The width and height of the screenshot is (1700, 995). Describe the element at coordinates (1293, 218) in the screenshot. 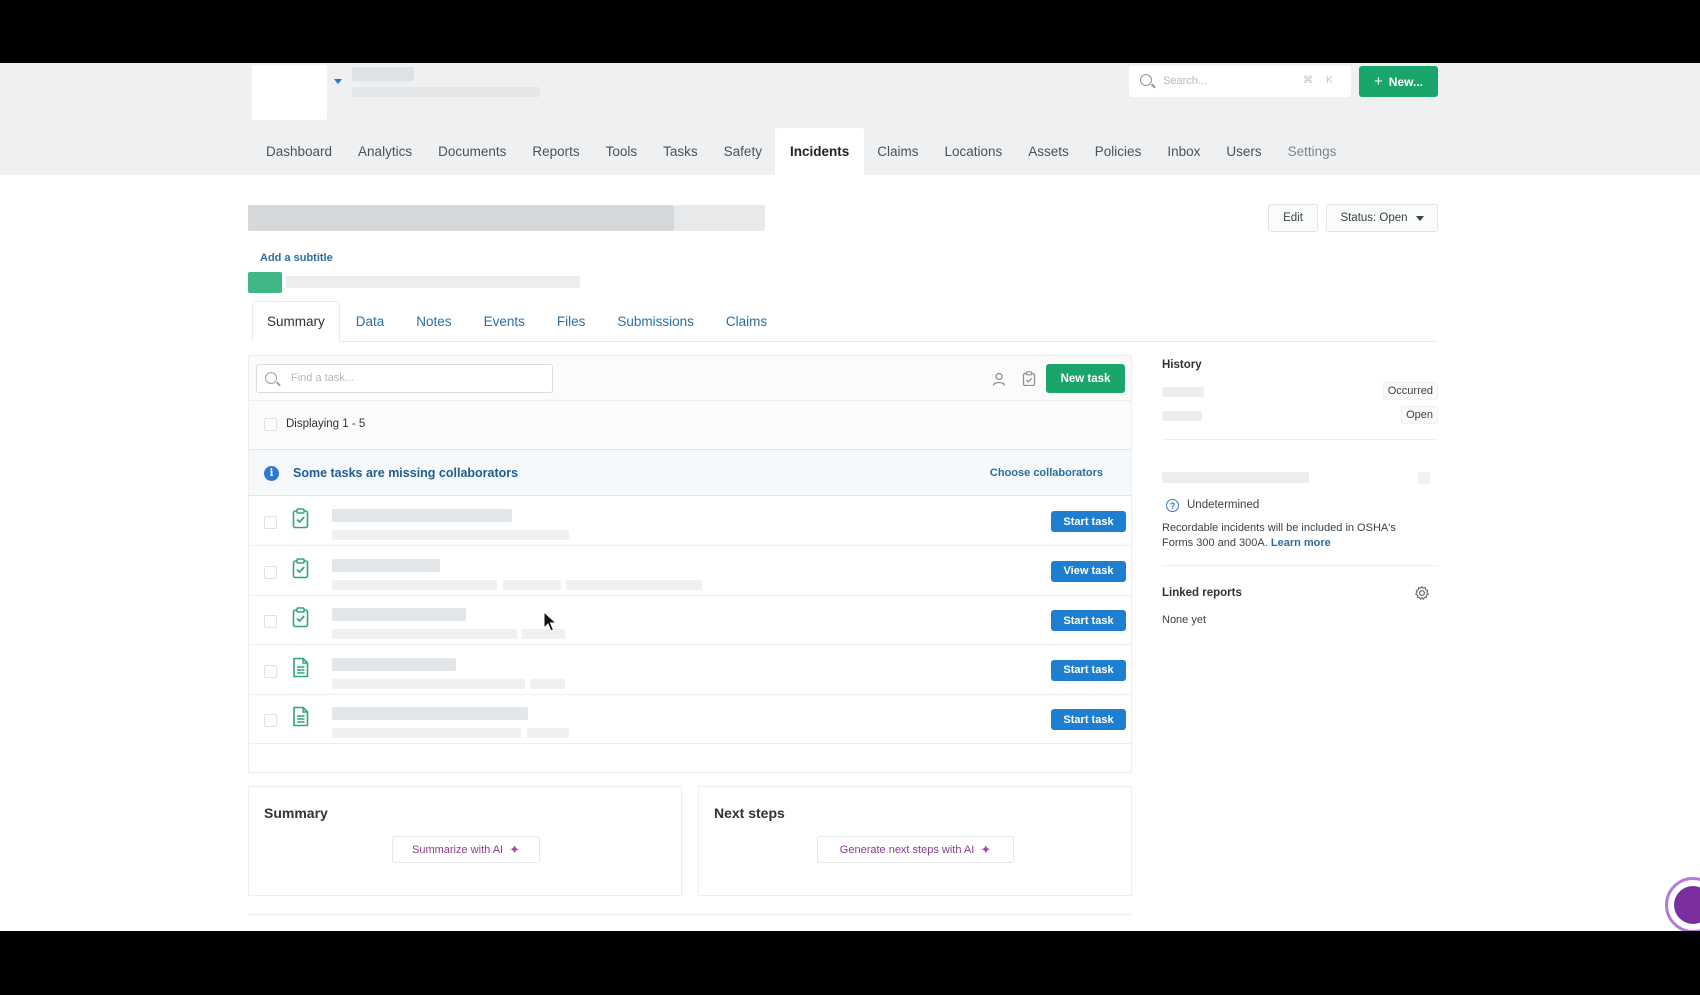

I see `edit-button: Edit` at that location.